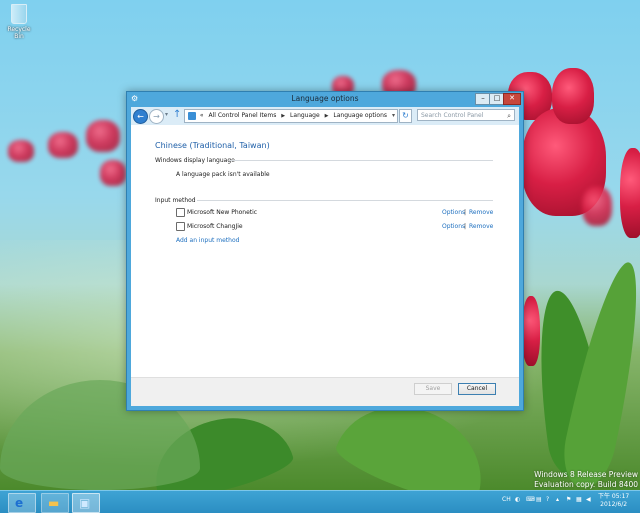  I want to click on recycle-bin-label: Recycle Bin, so click(19, 33).